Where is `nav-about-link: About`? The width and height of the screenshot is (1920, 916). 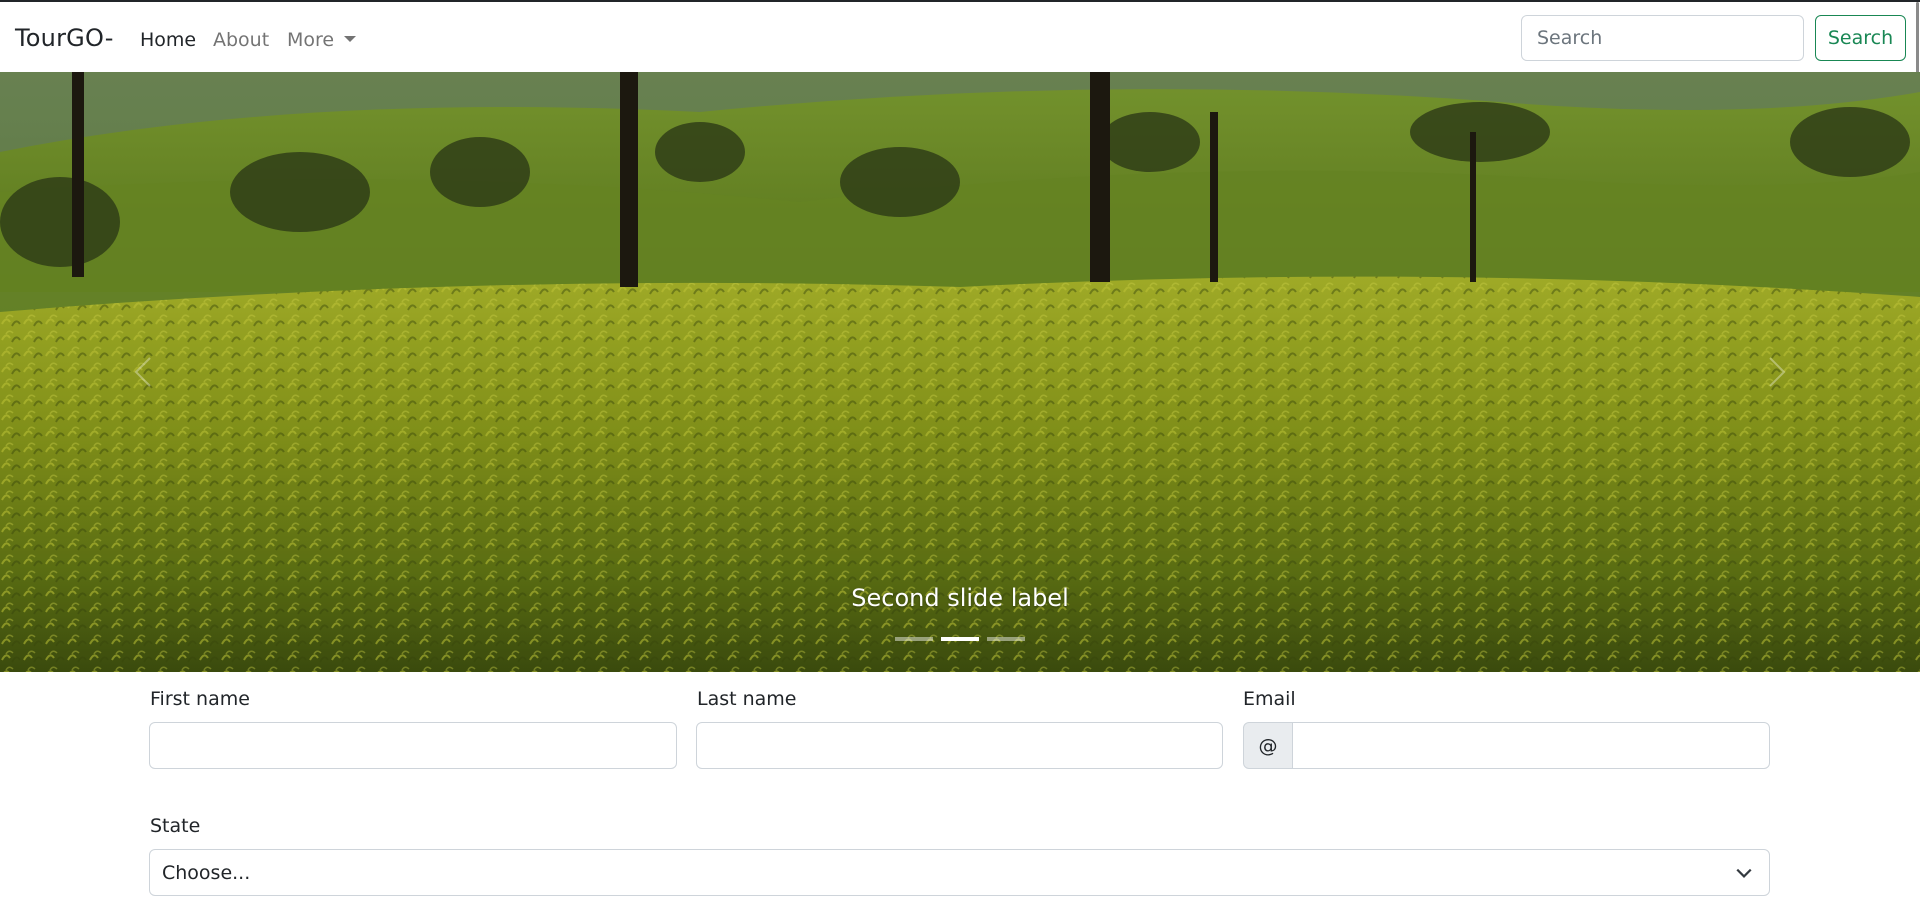
nav-about-link: About is located at coordinates (241, 40).